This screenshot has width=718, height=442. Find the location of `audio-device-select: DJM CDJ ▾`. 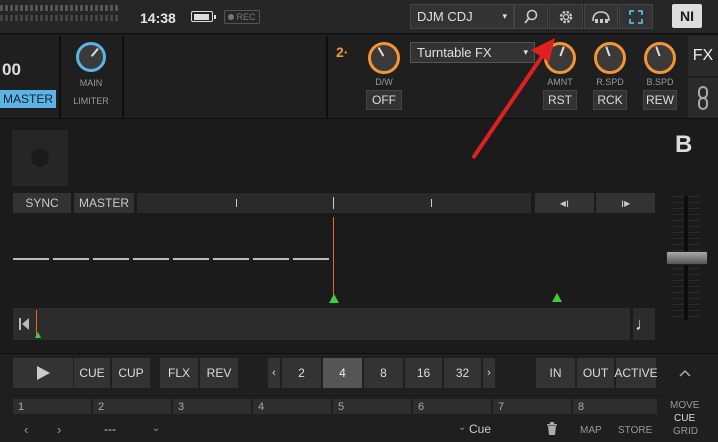

audio-device-select: DJM CDJ ▾ is located at coordinates (462, 16).